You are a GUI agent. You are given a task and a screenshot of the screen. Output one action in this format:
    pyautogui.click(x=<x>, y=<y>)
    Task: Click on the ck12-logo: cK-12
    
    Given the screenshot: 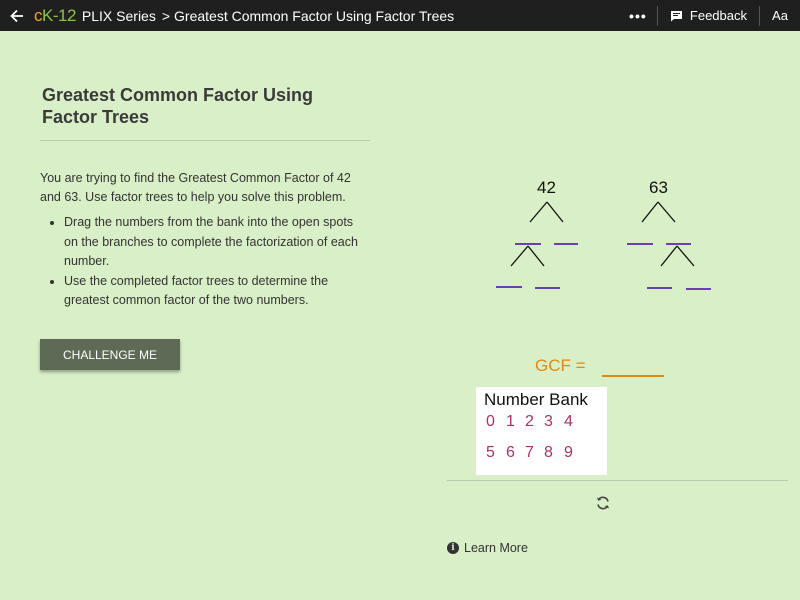 What is the action you would take?
    pyautogui.click(x=55, y=16)
    